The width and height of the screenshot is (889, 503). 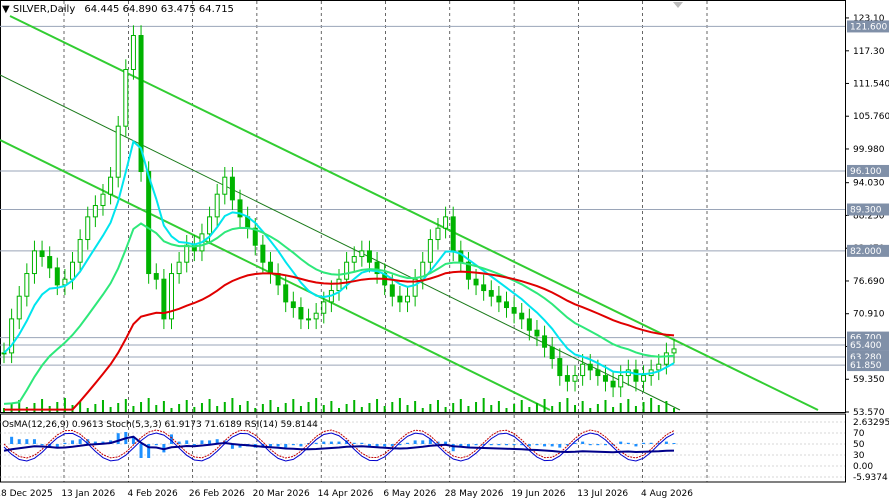 What do you see at coordinates (870, 478) in the screenshot?
I see `indicator-level-label: -5.9374` at bounding box center [870, 478].